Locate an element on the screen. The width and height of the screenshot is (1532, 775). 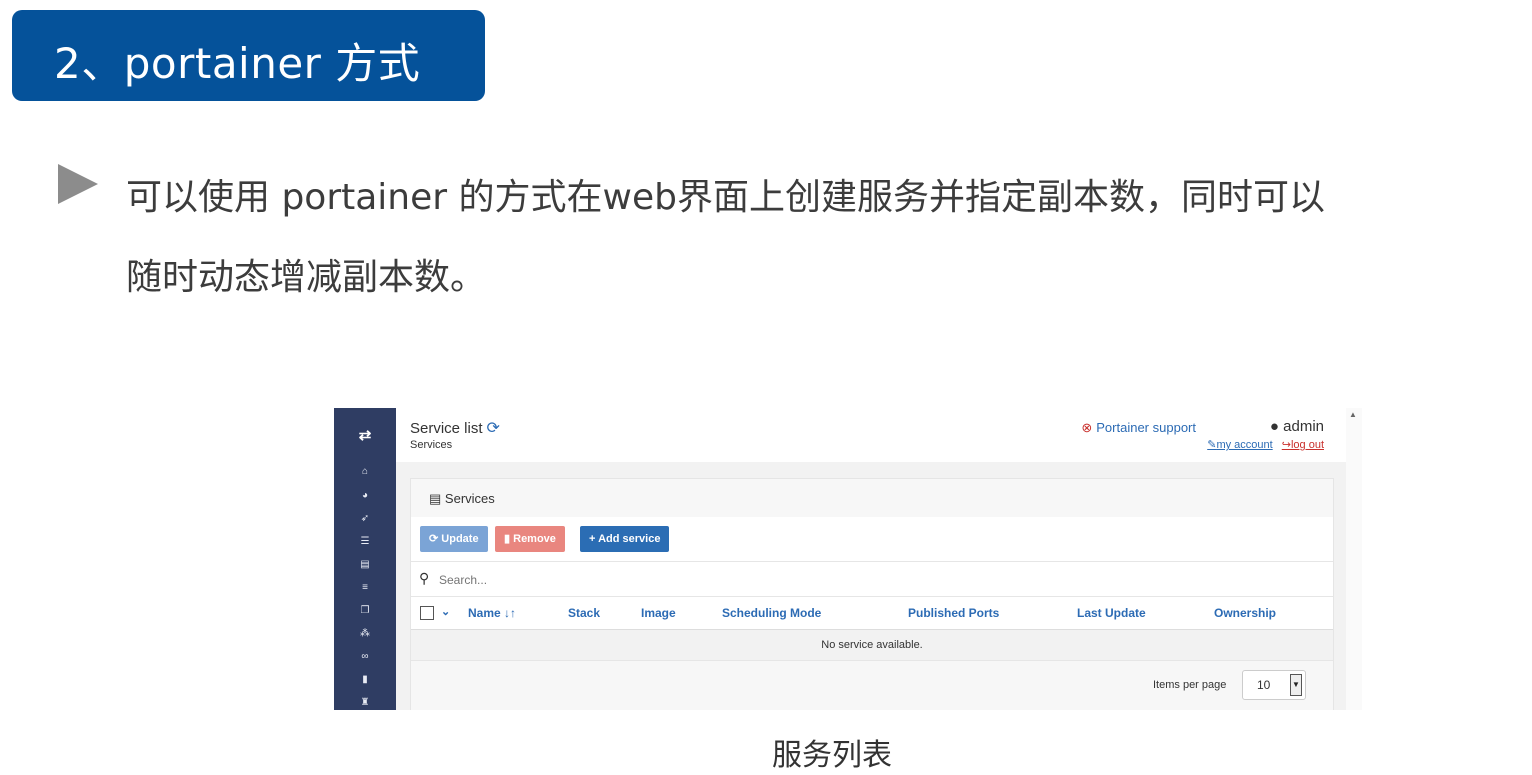
column-name-label: Name is located at coordinates (484, 613).